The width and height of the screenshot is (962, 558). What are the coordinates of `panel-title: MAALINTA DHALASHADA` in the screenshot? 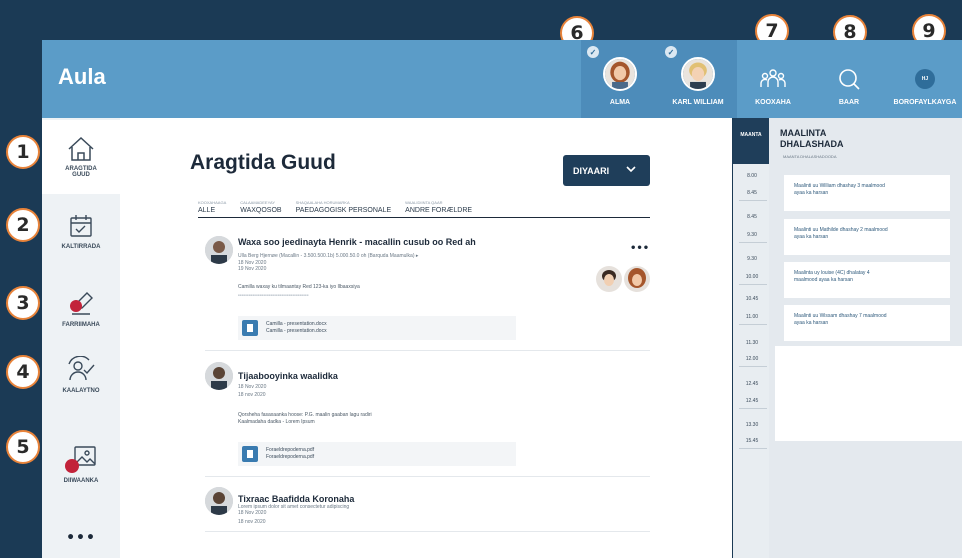 It's located at (812, 139).